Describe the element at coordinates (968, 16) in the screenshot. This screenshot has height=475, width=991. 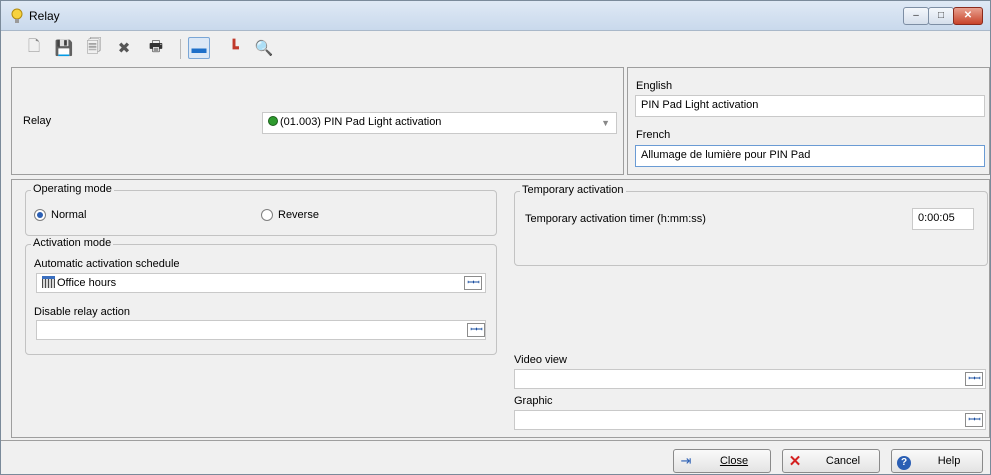
I see `close-window-button: ✕` at that location.